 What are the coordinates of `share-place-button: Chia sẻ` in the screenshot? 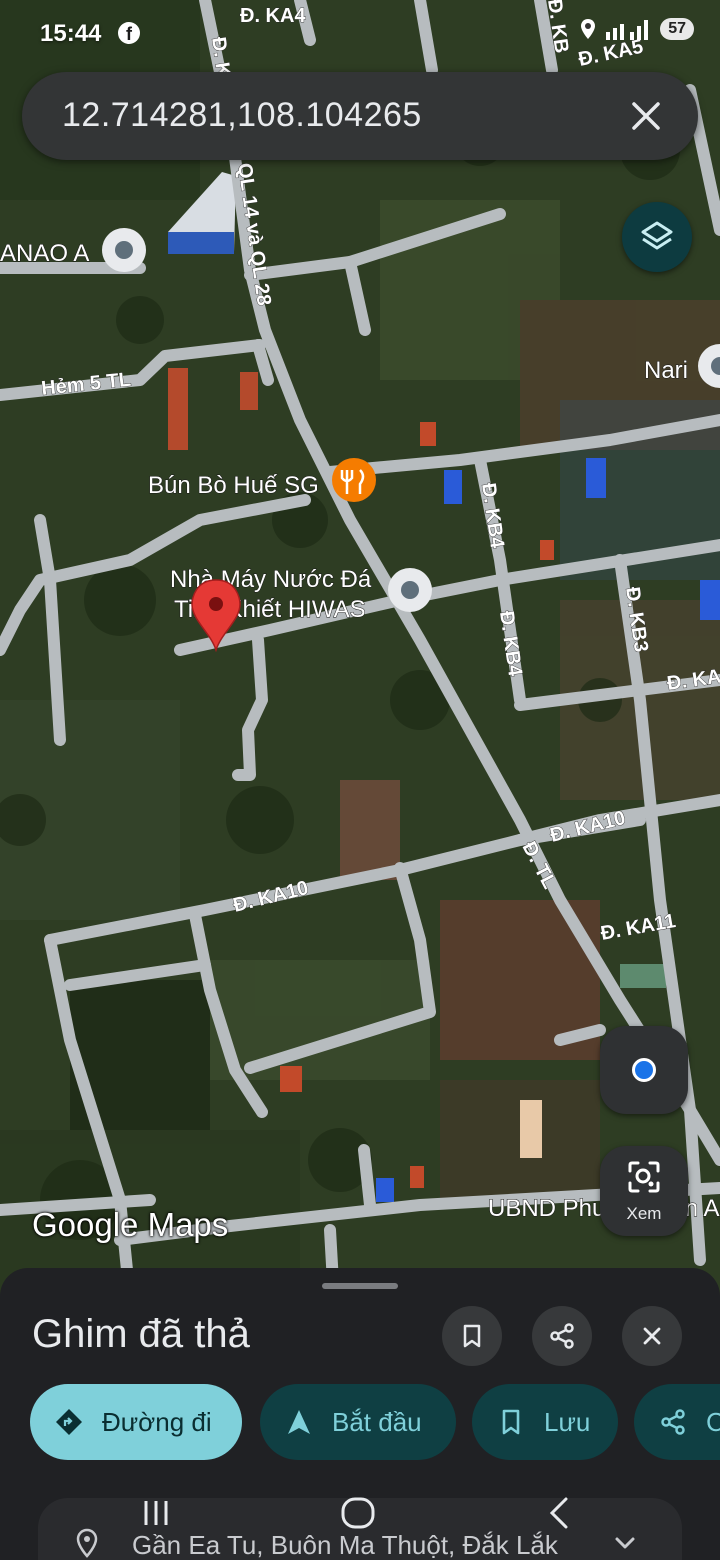 It's located at (677, 1422).